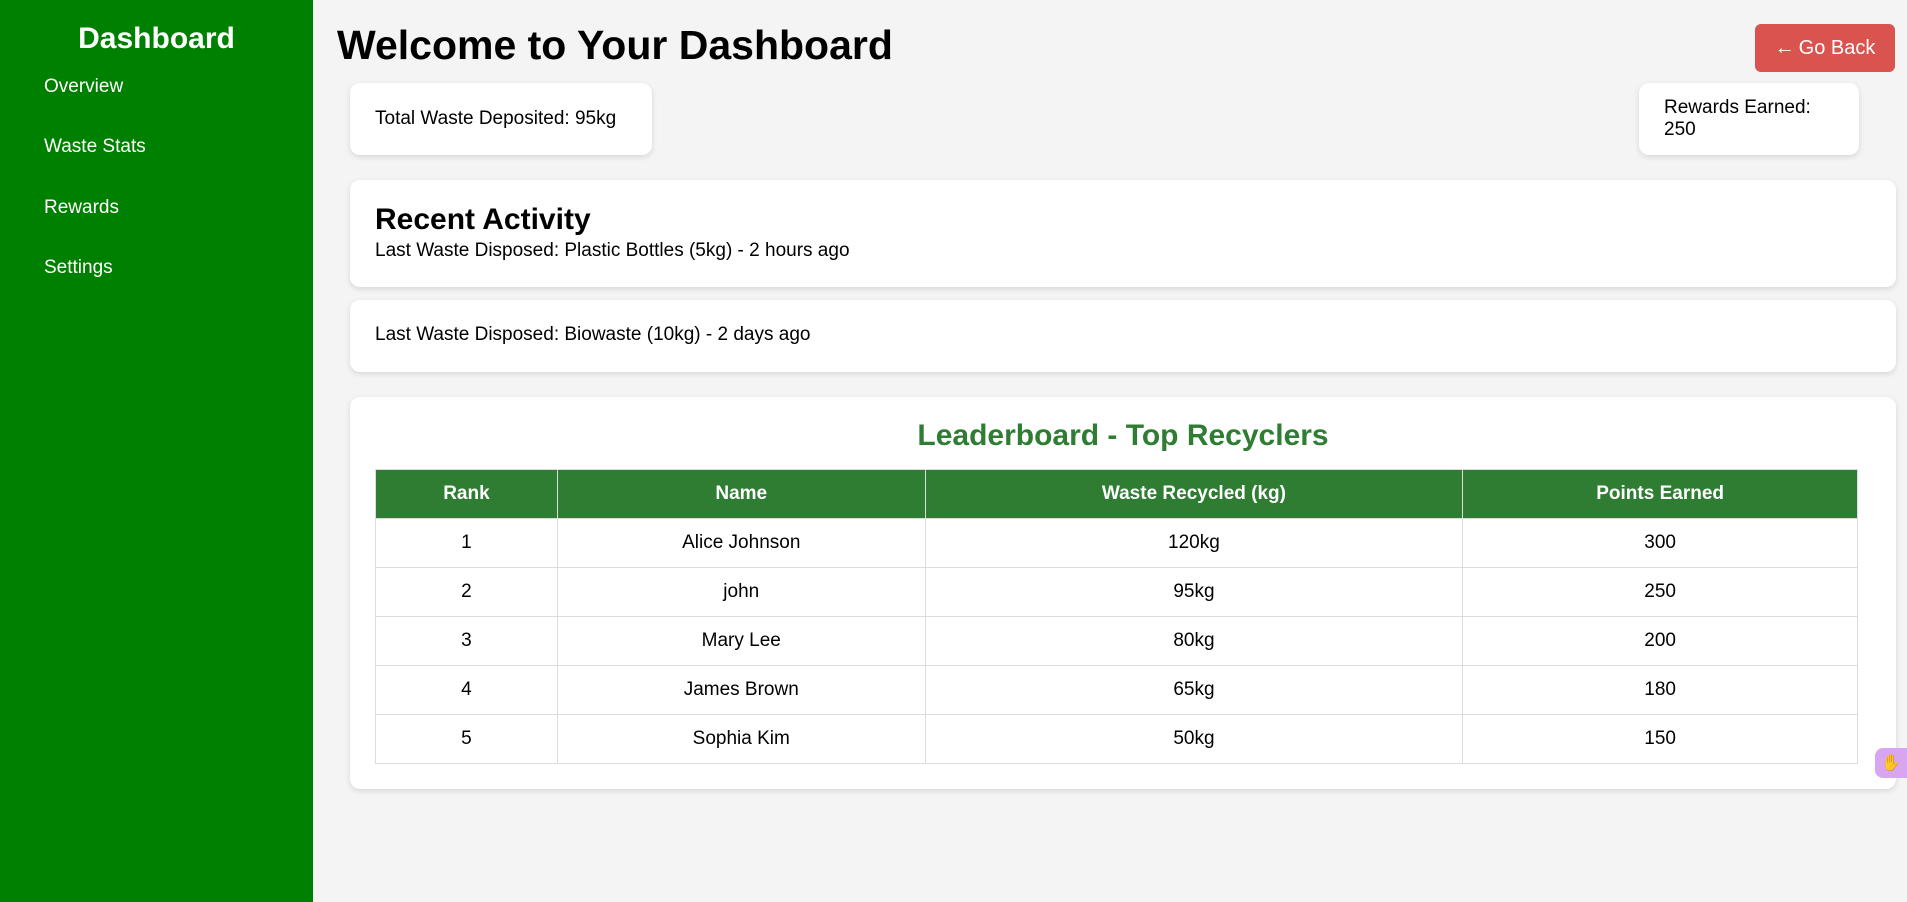 This screenshot has height=902, width=1907. Describe the element at coordinates (1194, 494) in the screenshot. I see `column-header-waste: Waste Recycled (kg)` at that location.